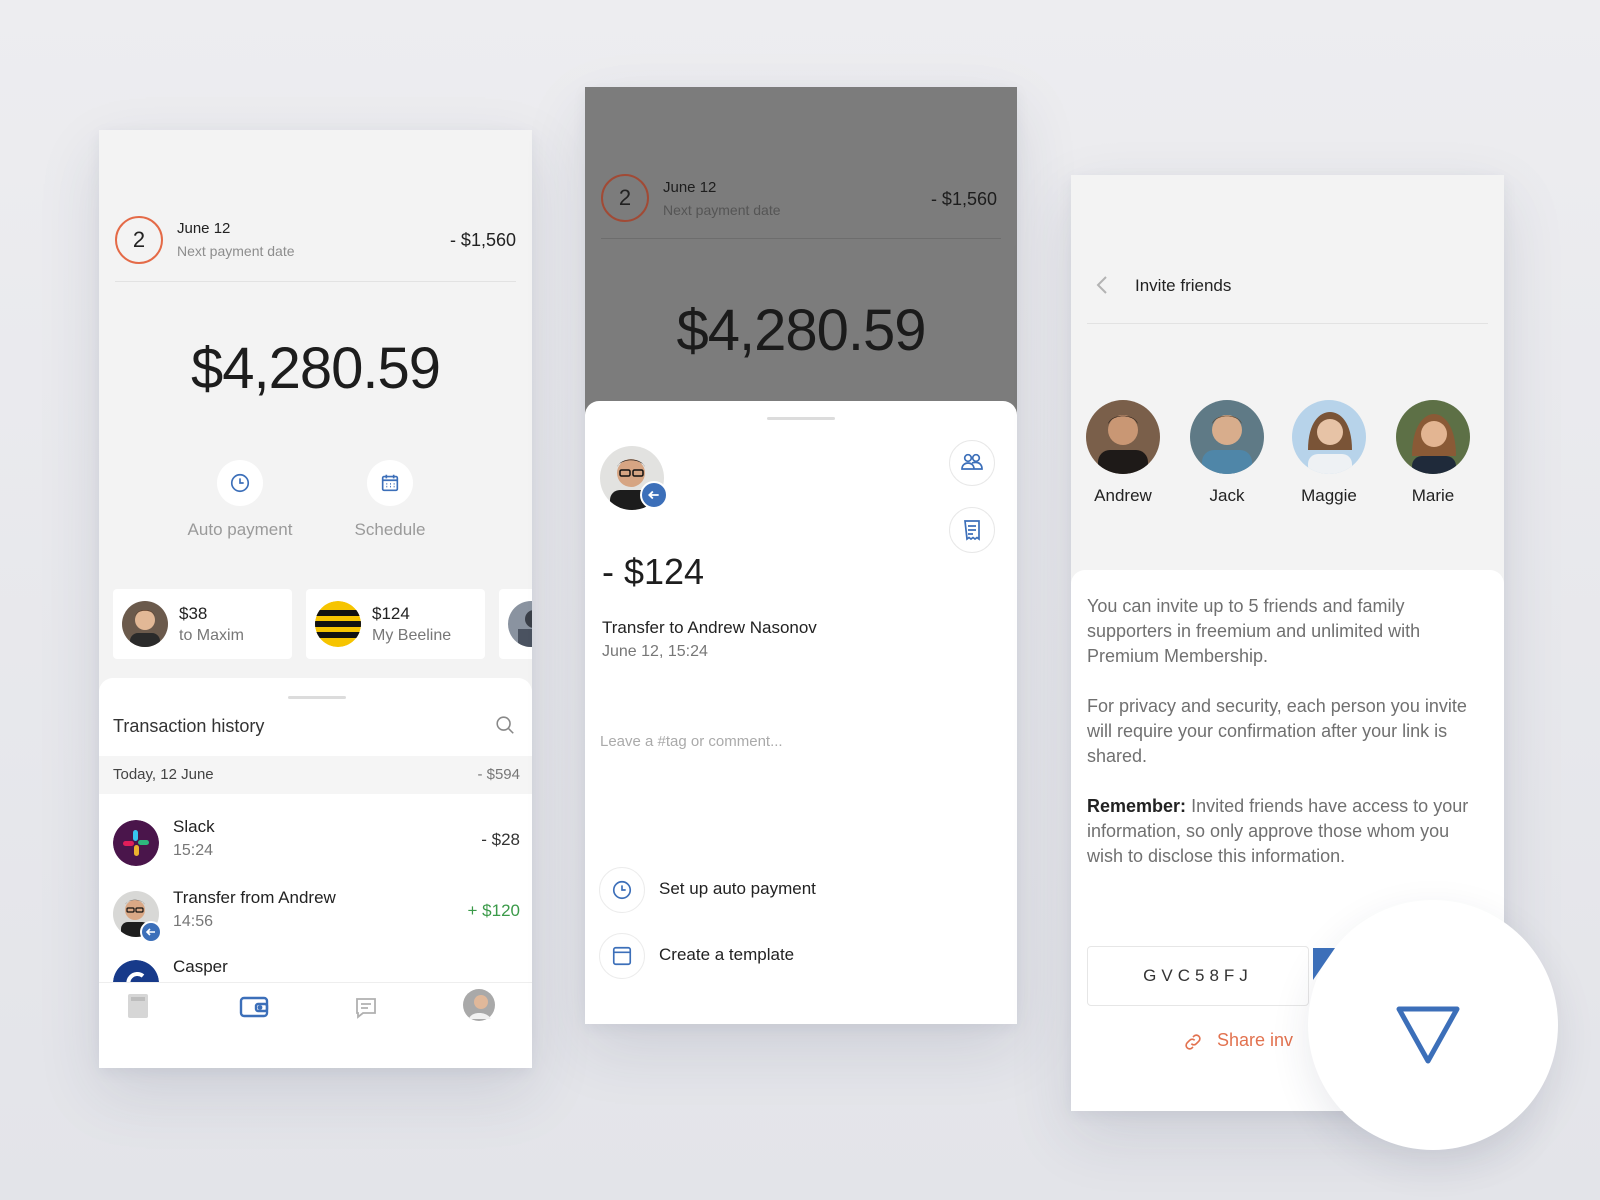 Image resolution: width=1600 pixels, height=1200 pixels. I want to click on transaction-amount: + $120, so click(493, 910).